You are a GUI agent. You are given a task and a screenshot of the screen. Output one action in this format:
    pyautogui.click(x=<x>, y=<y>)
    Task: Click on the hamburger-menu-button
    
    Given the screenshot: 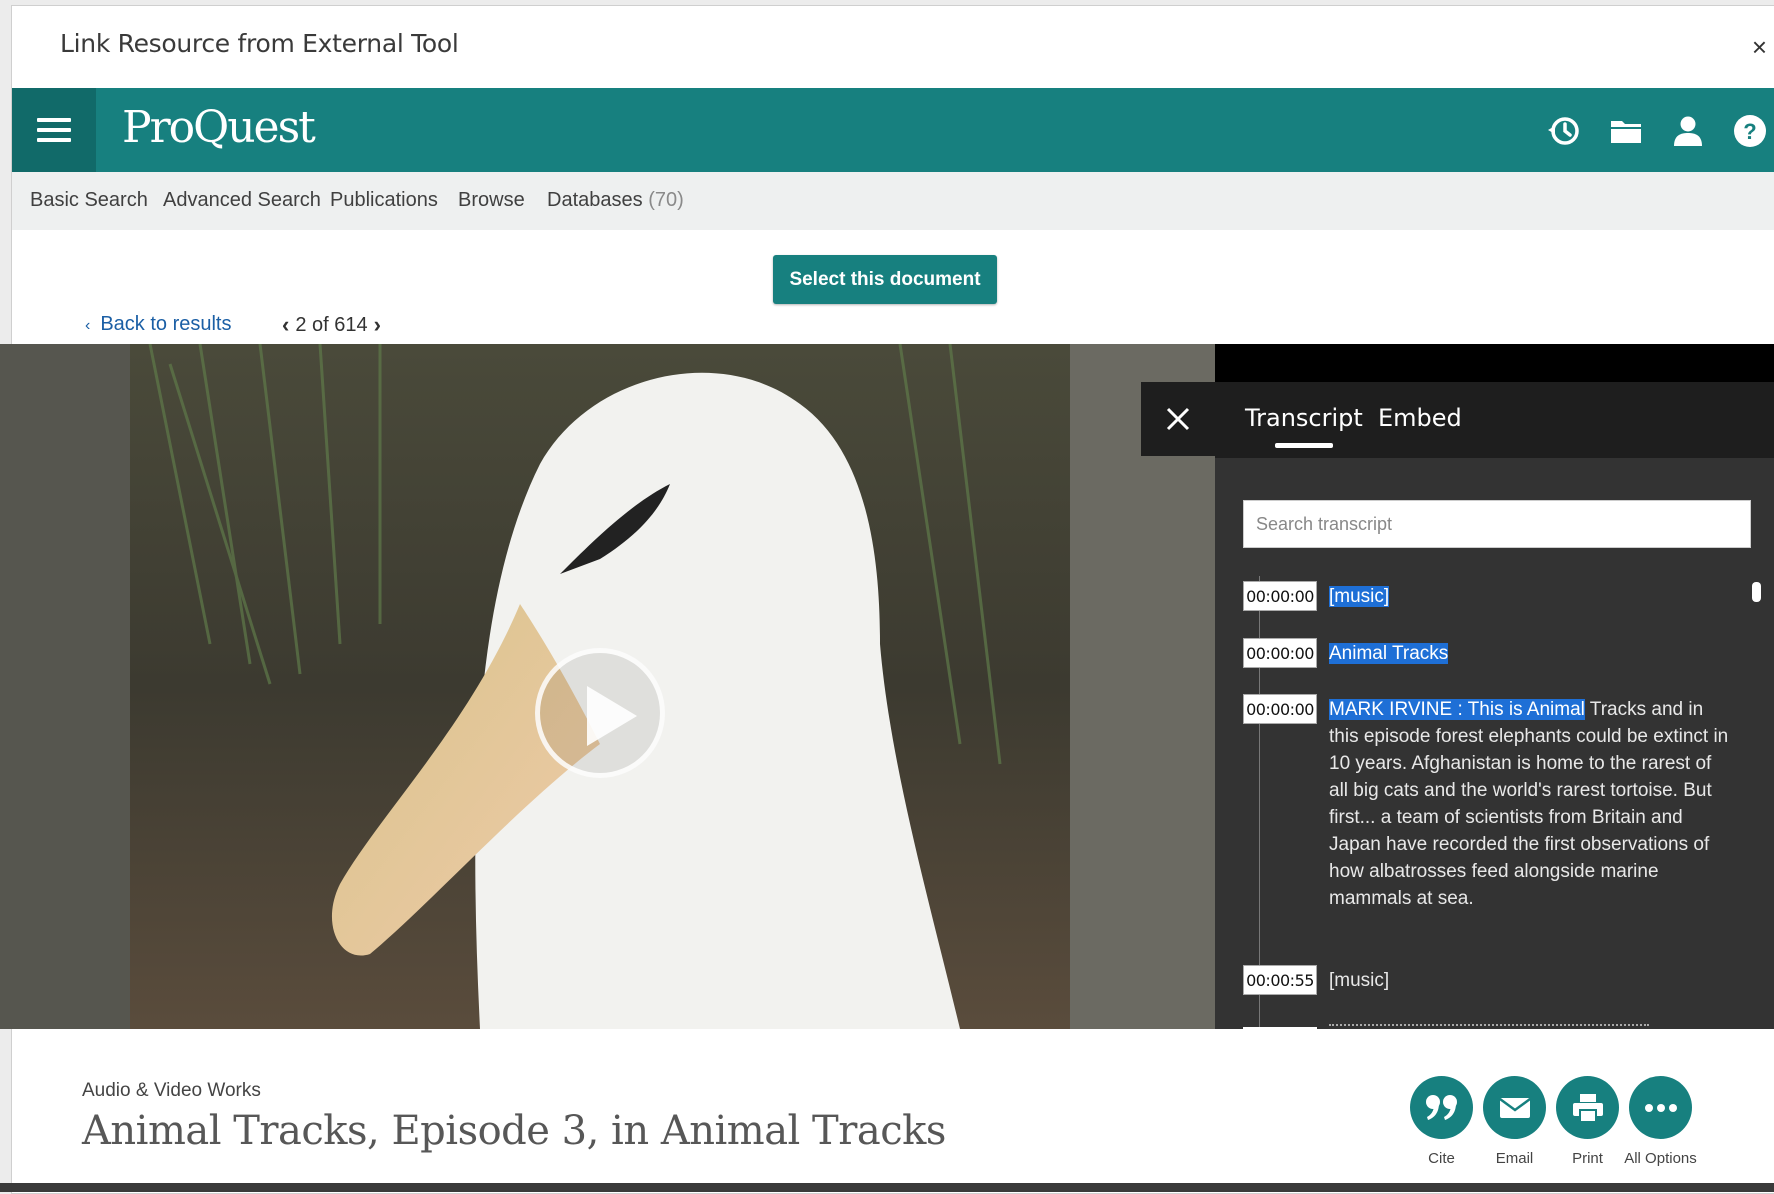 What is the action you would take?
    pyautogui.click(x=54, y=130)
    